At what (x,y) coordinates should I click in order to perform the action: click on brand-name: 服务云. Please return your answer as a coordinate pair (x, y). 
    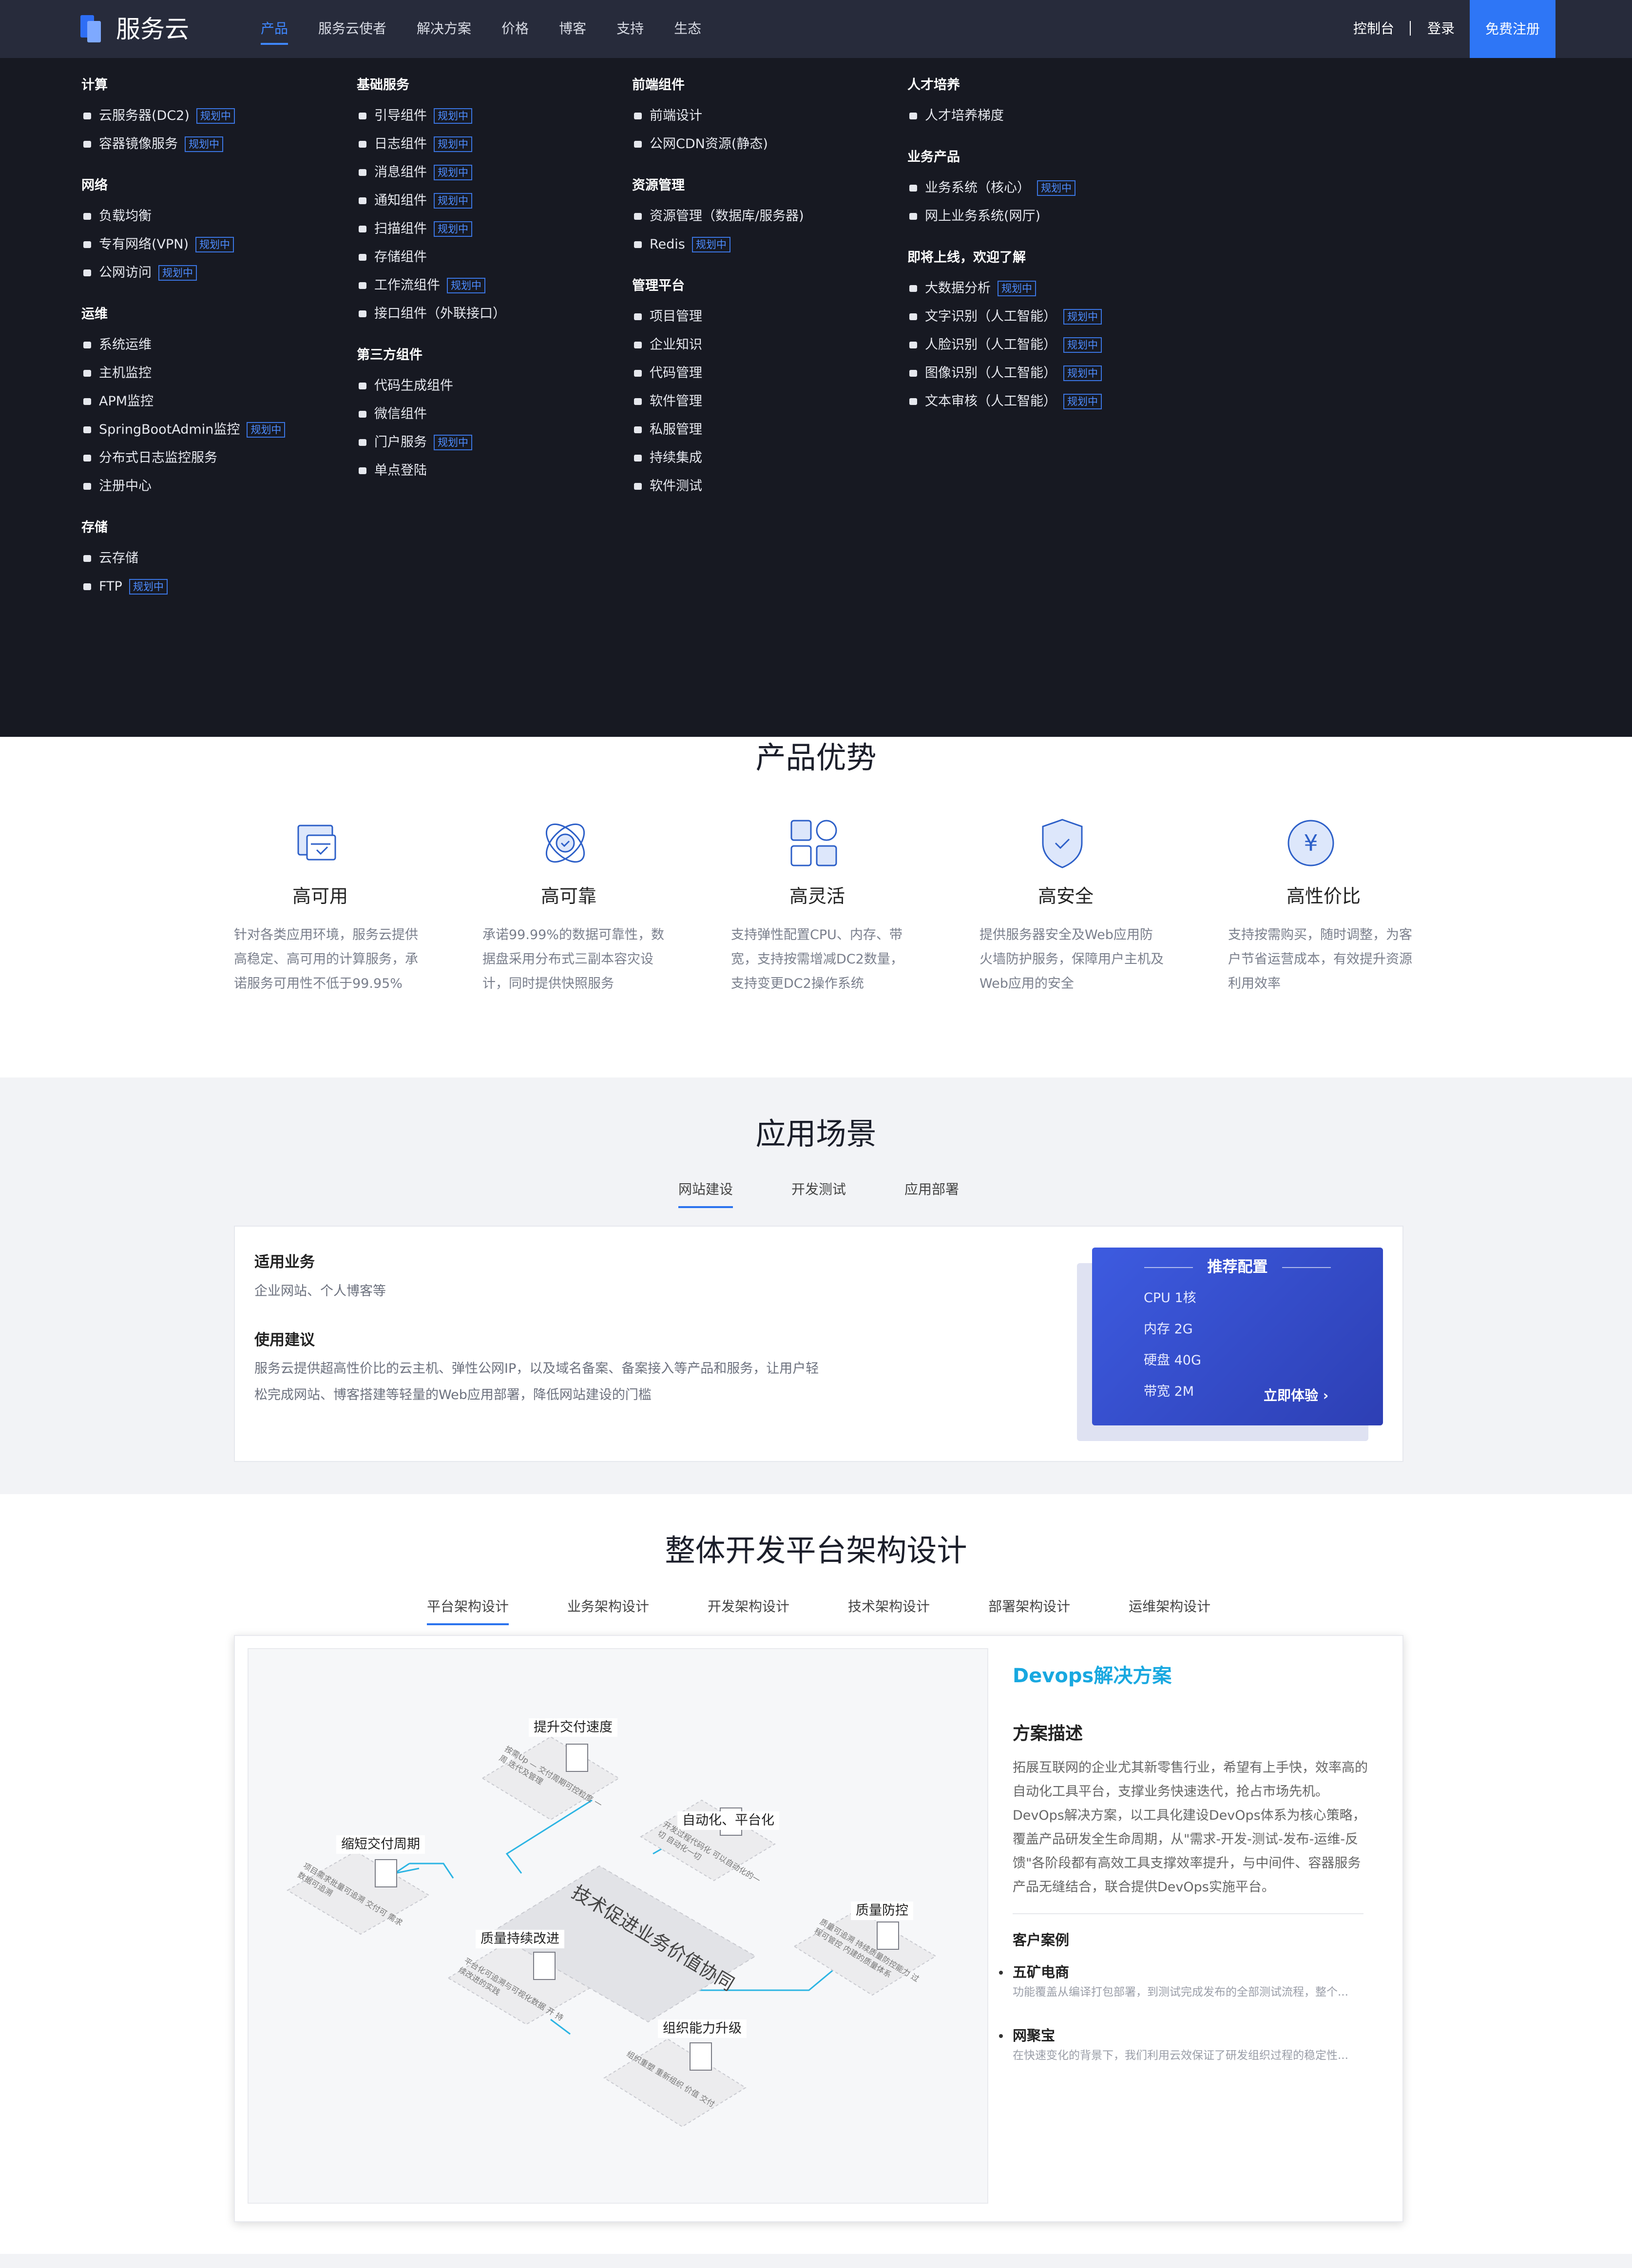
    Looking at the image, I should click on (153, 29).